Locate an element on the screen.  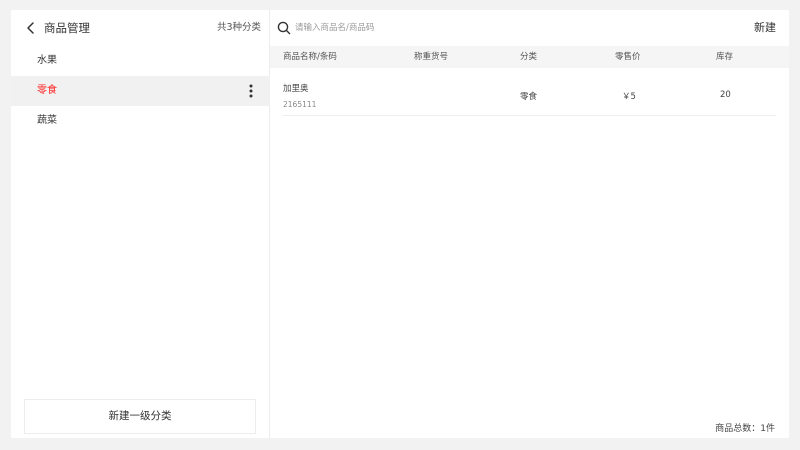
search-icon is located at coordinates (284, 28).